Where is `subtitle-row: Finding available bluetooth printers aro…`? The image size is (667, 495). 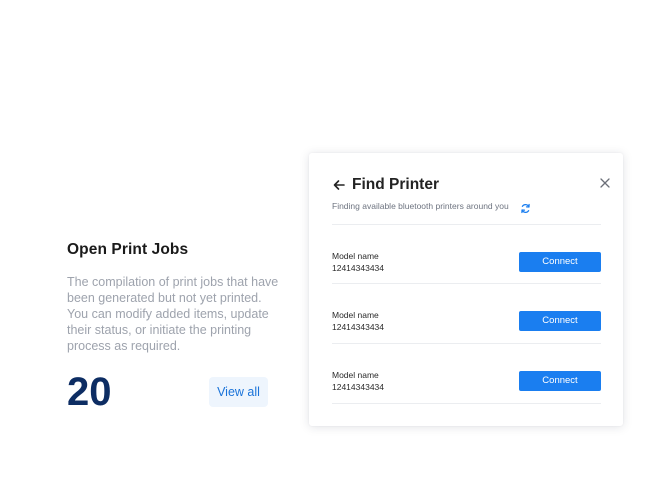 subtitle-row: Finding available bluetooth printers aro… is located at coordinates (431, 206).